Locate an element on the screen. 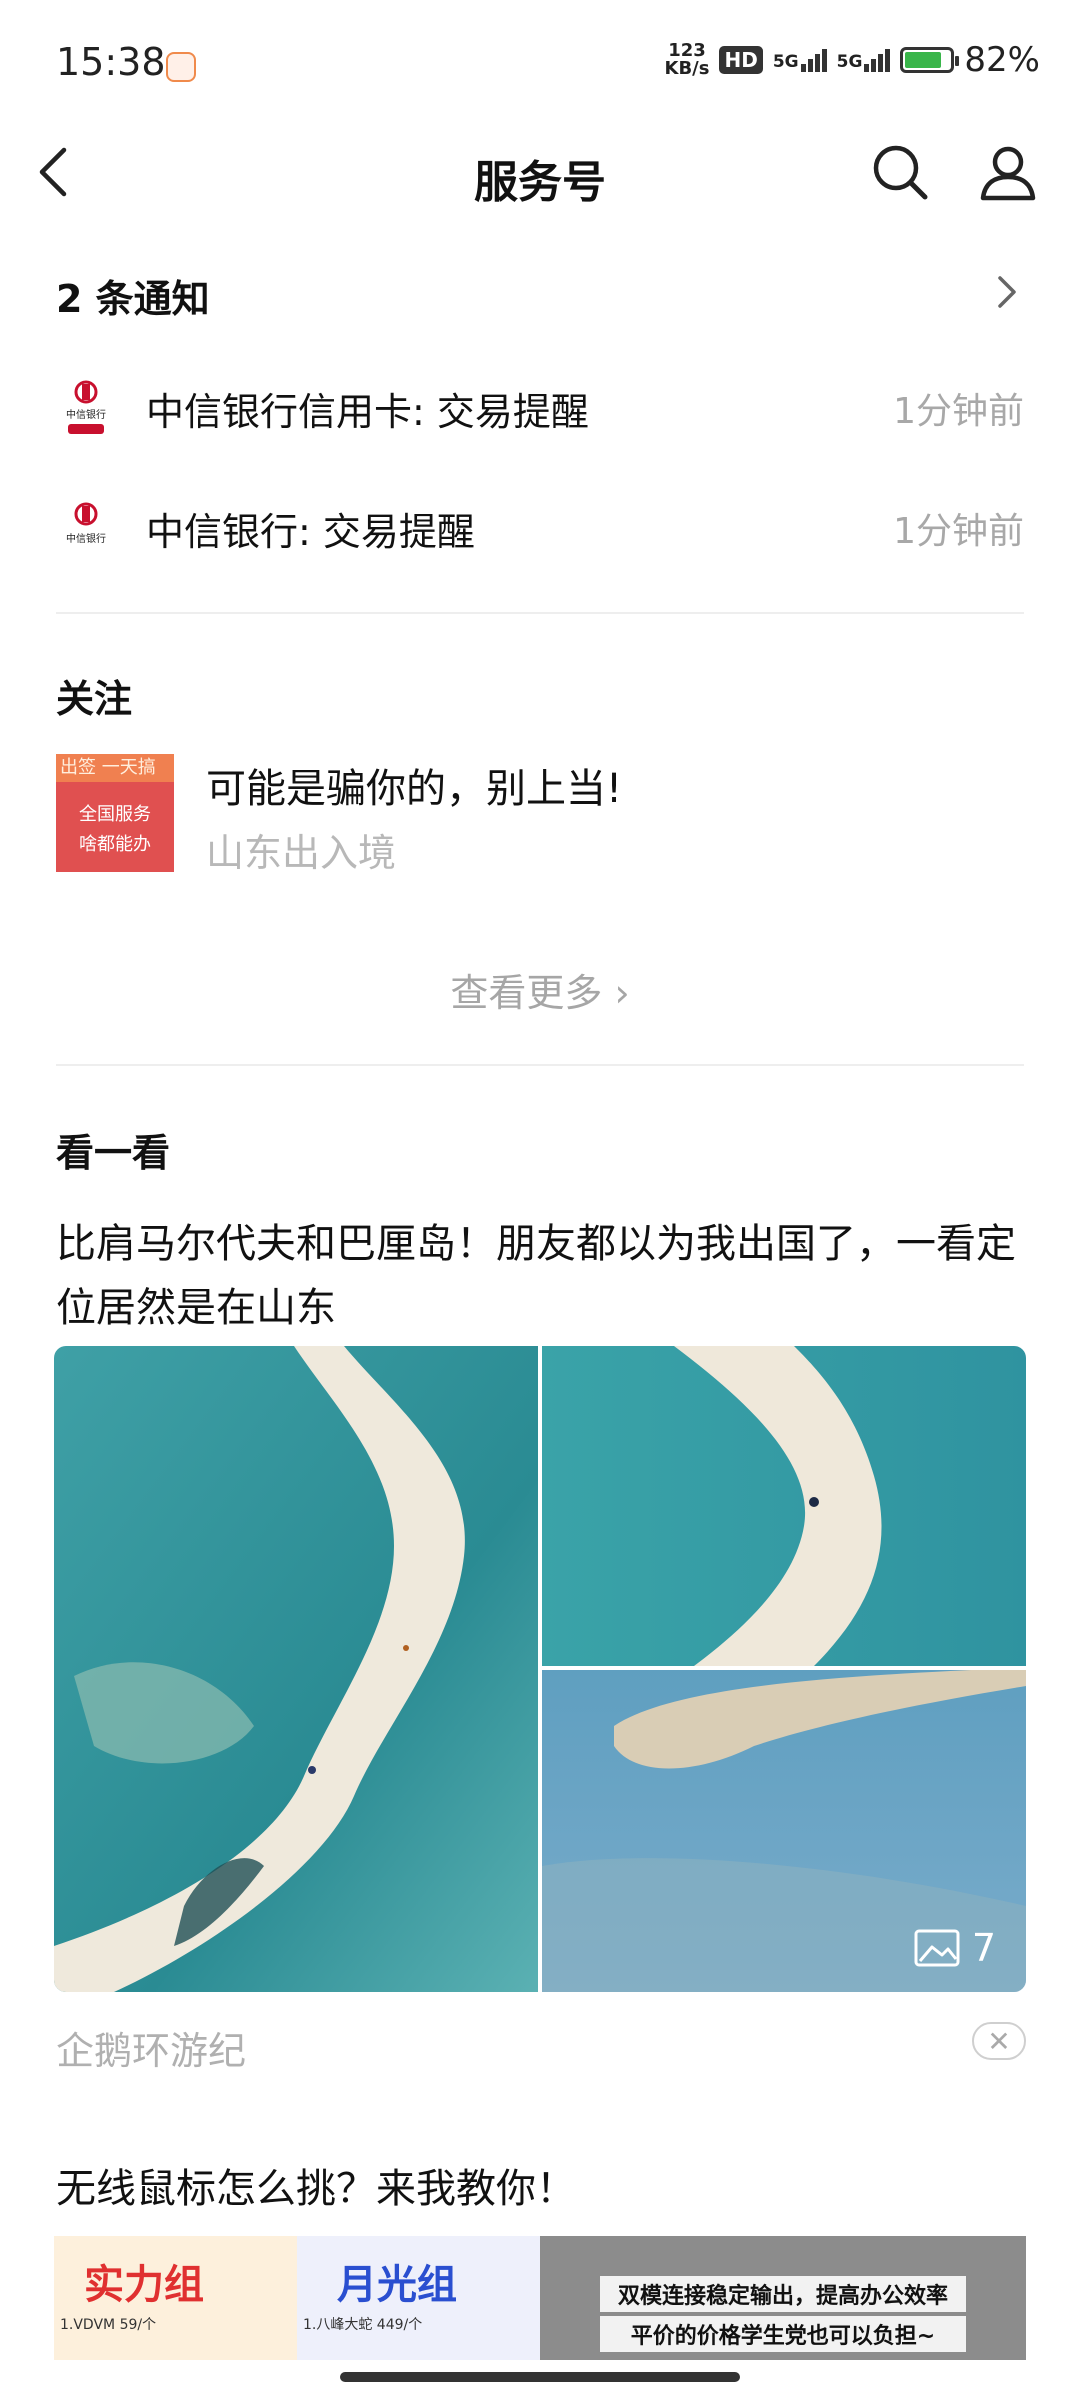 Image resolution: width=1080 pixels, height=2400 pixels. dismiss-button: ✕ is located at coordinates (999, 2041).